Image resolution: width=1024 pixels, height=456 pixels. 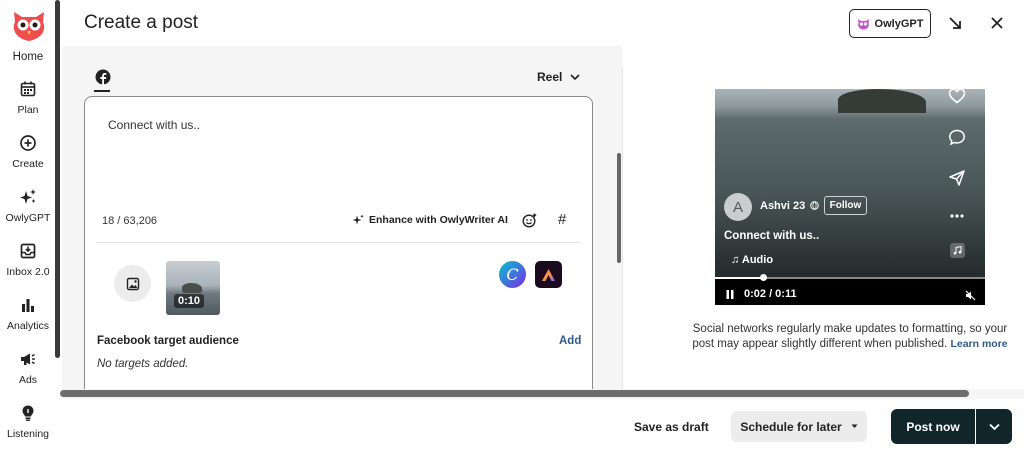 What do you see at coordinates (28, 359) in the screenshot?
I see `megaphone-icon` at bounding box center [28, 359].